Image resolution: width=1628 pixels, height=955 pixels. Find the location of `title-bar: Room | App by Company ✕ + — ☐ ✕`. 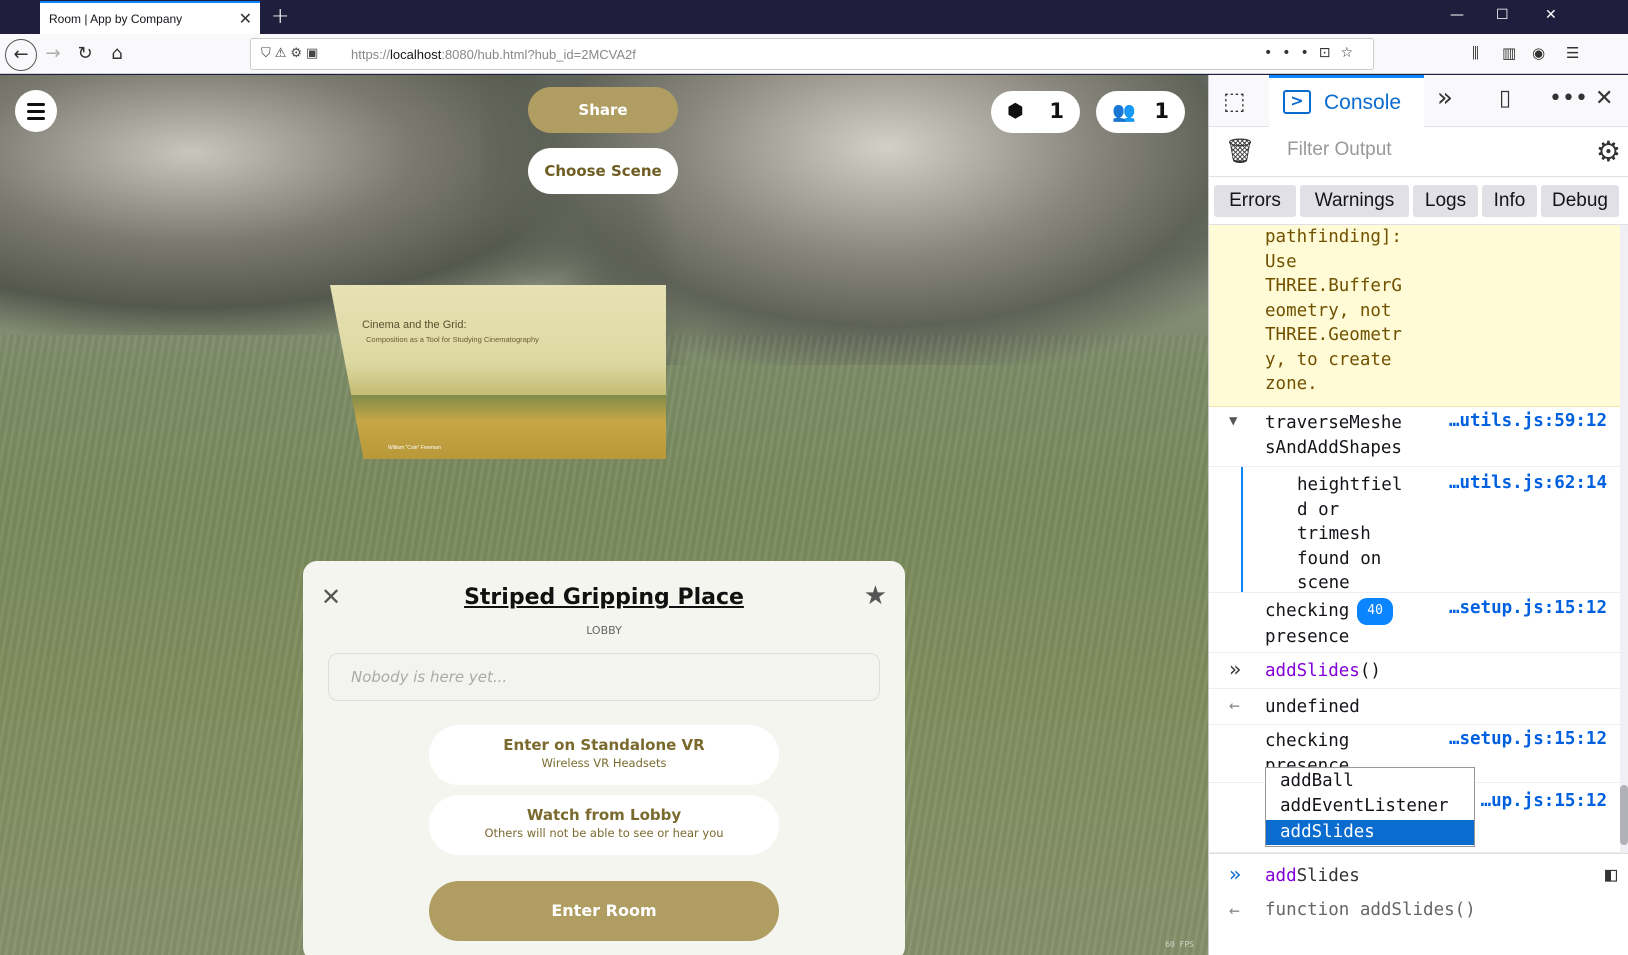

title-bar: Room | App by Company ✕ + — ☐ ✕ is located at coordinates (814, 17).